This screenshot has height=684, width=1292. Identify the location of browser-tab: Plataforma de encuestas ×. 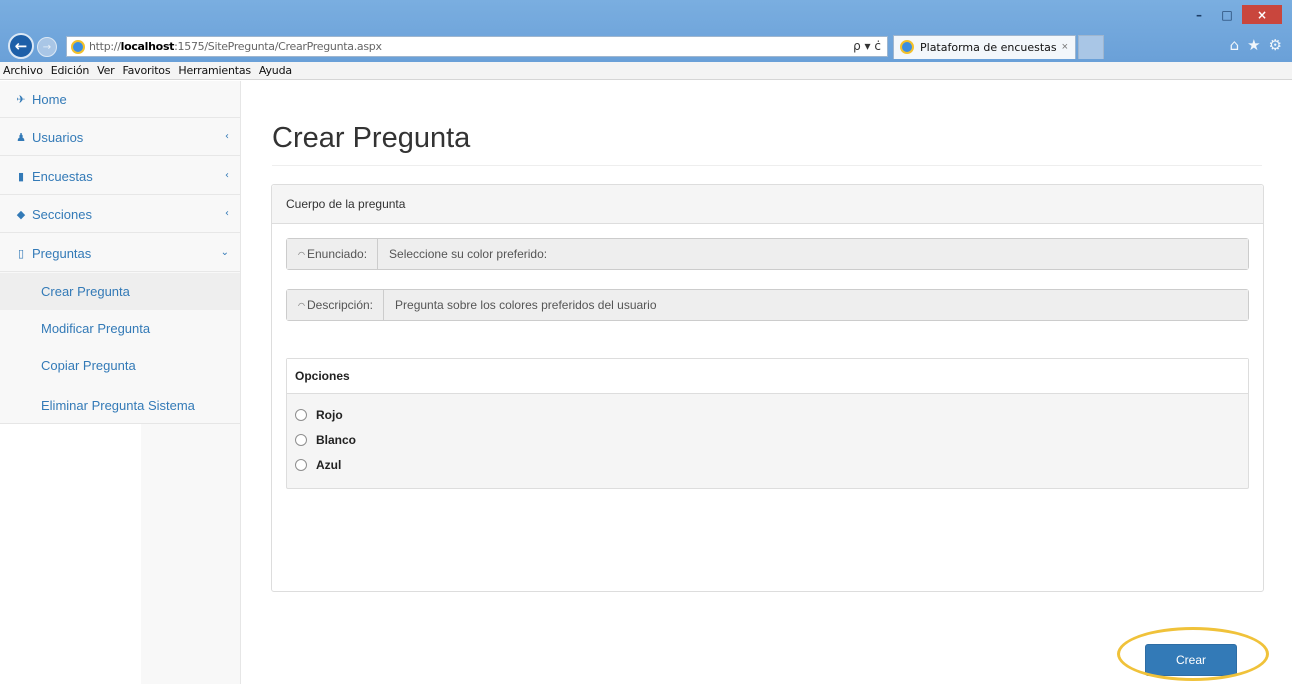
(984, 47).